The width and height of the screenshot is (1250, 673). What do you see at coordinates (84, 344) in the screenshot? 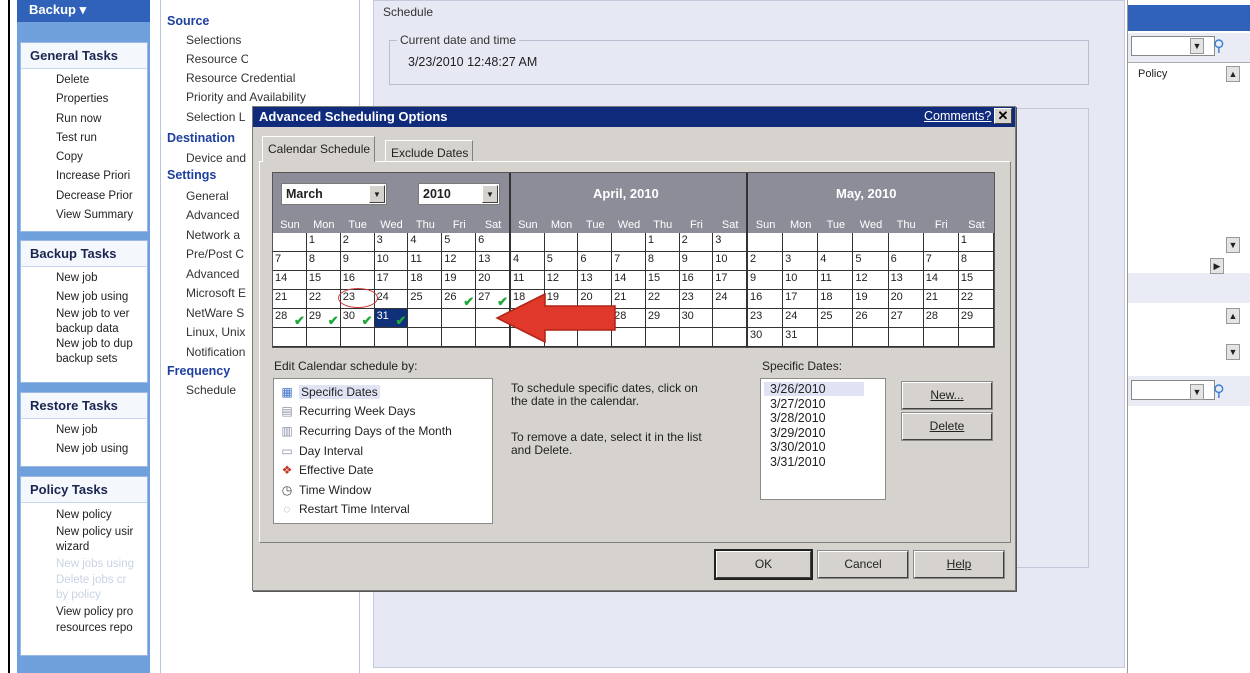
I see `task-new-job-dup: New job to dup` at bounding box center [84, 344].